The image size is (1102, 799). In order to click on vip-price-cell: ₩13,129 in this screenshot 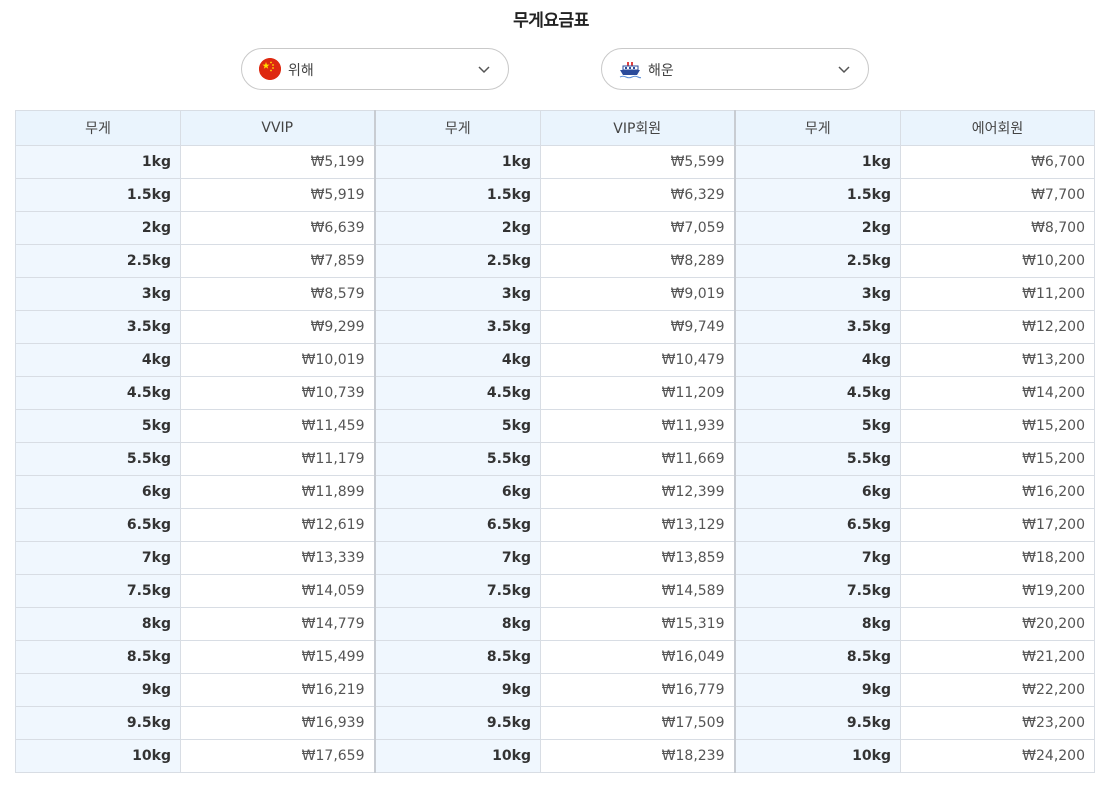, I will do `click(637, 525)`.